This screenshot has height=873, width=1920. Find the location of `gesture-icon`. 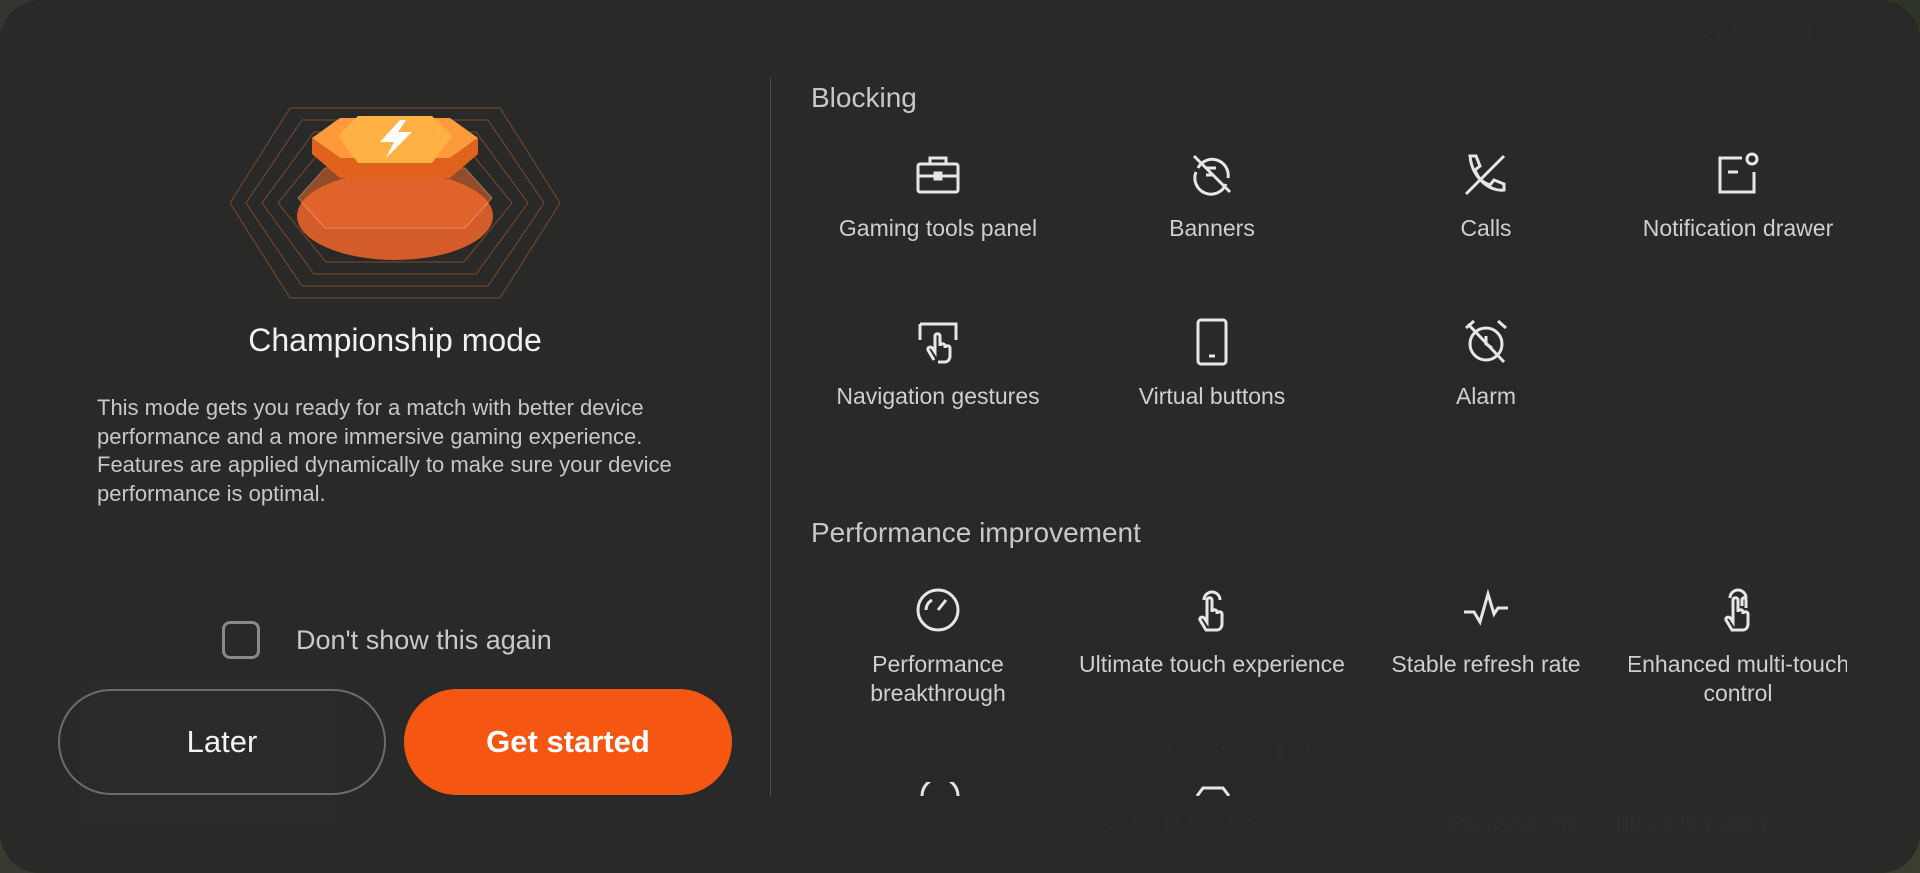

gesture-icon is located at coordinates (938, 343).